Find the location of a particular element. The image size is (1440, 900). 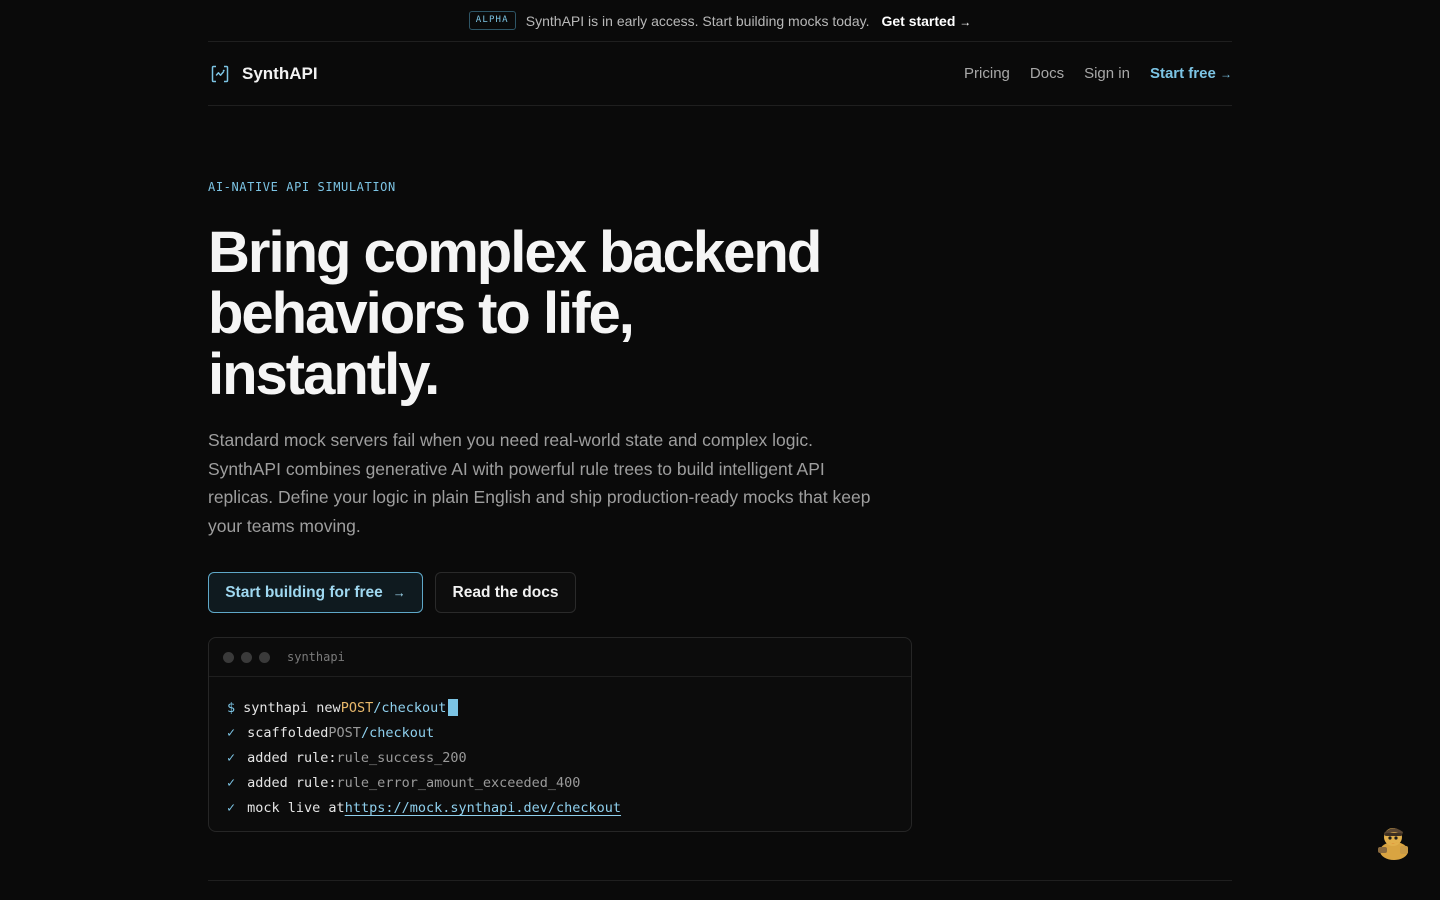

nav-docs-link: Docs is located at coordinates (1047, 73).